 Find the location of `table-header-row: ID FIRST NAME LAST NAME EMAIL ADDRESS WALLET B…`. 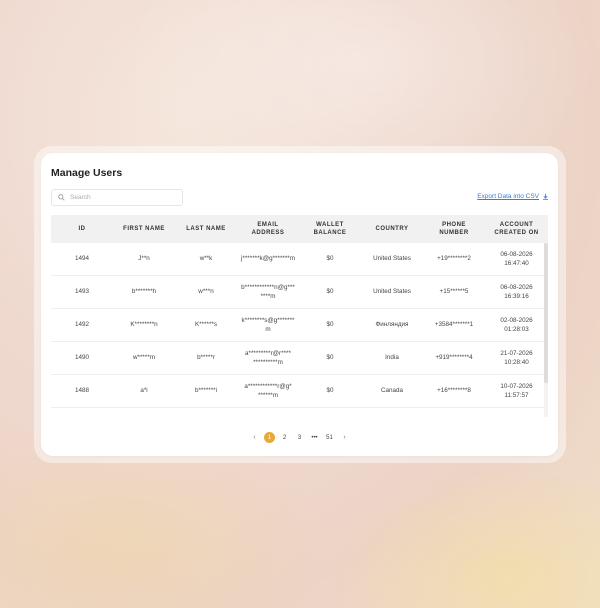

table-header-row: ID FIRST NAME LAST NAME EMAIL ADDRESS WALLET B… is located at coordinates (299, 229).